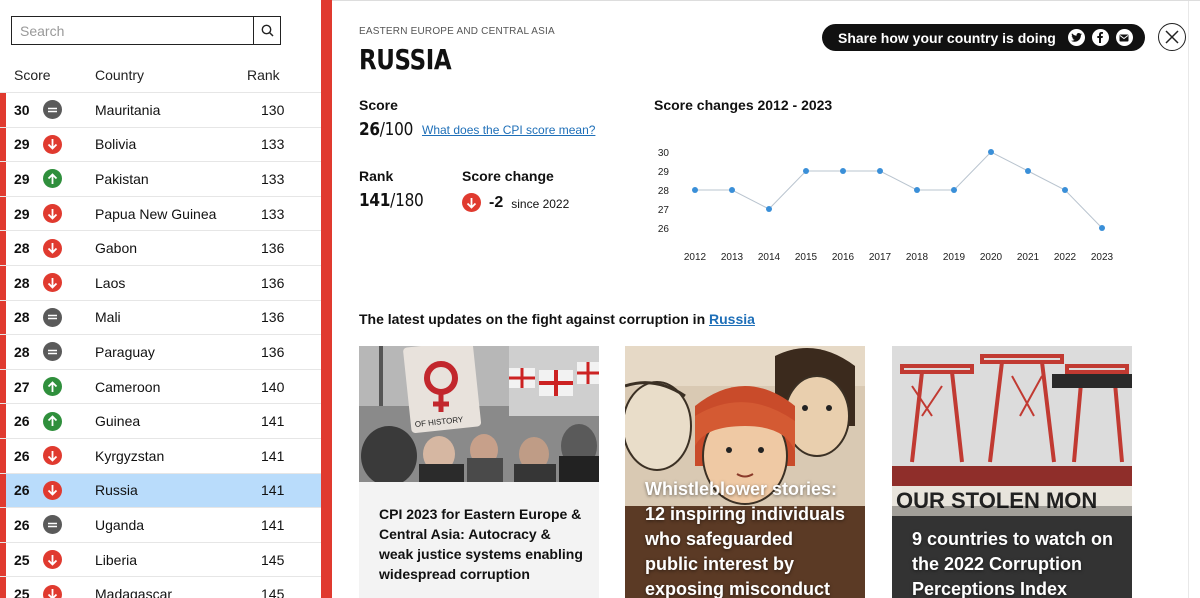 This screenshot has height=598, width=1200. Describe the element at coordinates (880, 257) in the screenshot. I see `x-tick-label: 2017` at that location.